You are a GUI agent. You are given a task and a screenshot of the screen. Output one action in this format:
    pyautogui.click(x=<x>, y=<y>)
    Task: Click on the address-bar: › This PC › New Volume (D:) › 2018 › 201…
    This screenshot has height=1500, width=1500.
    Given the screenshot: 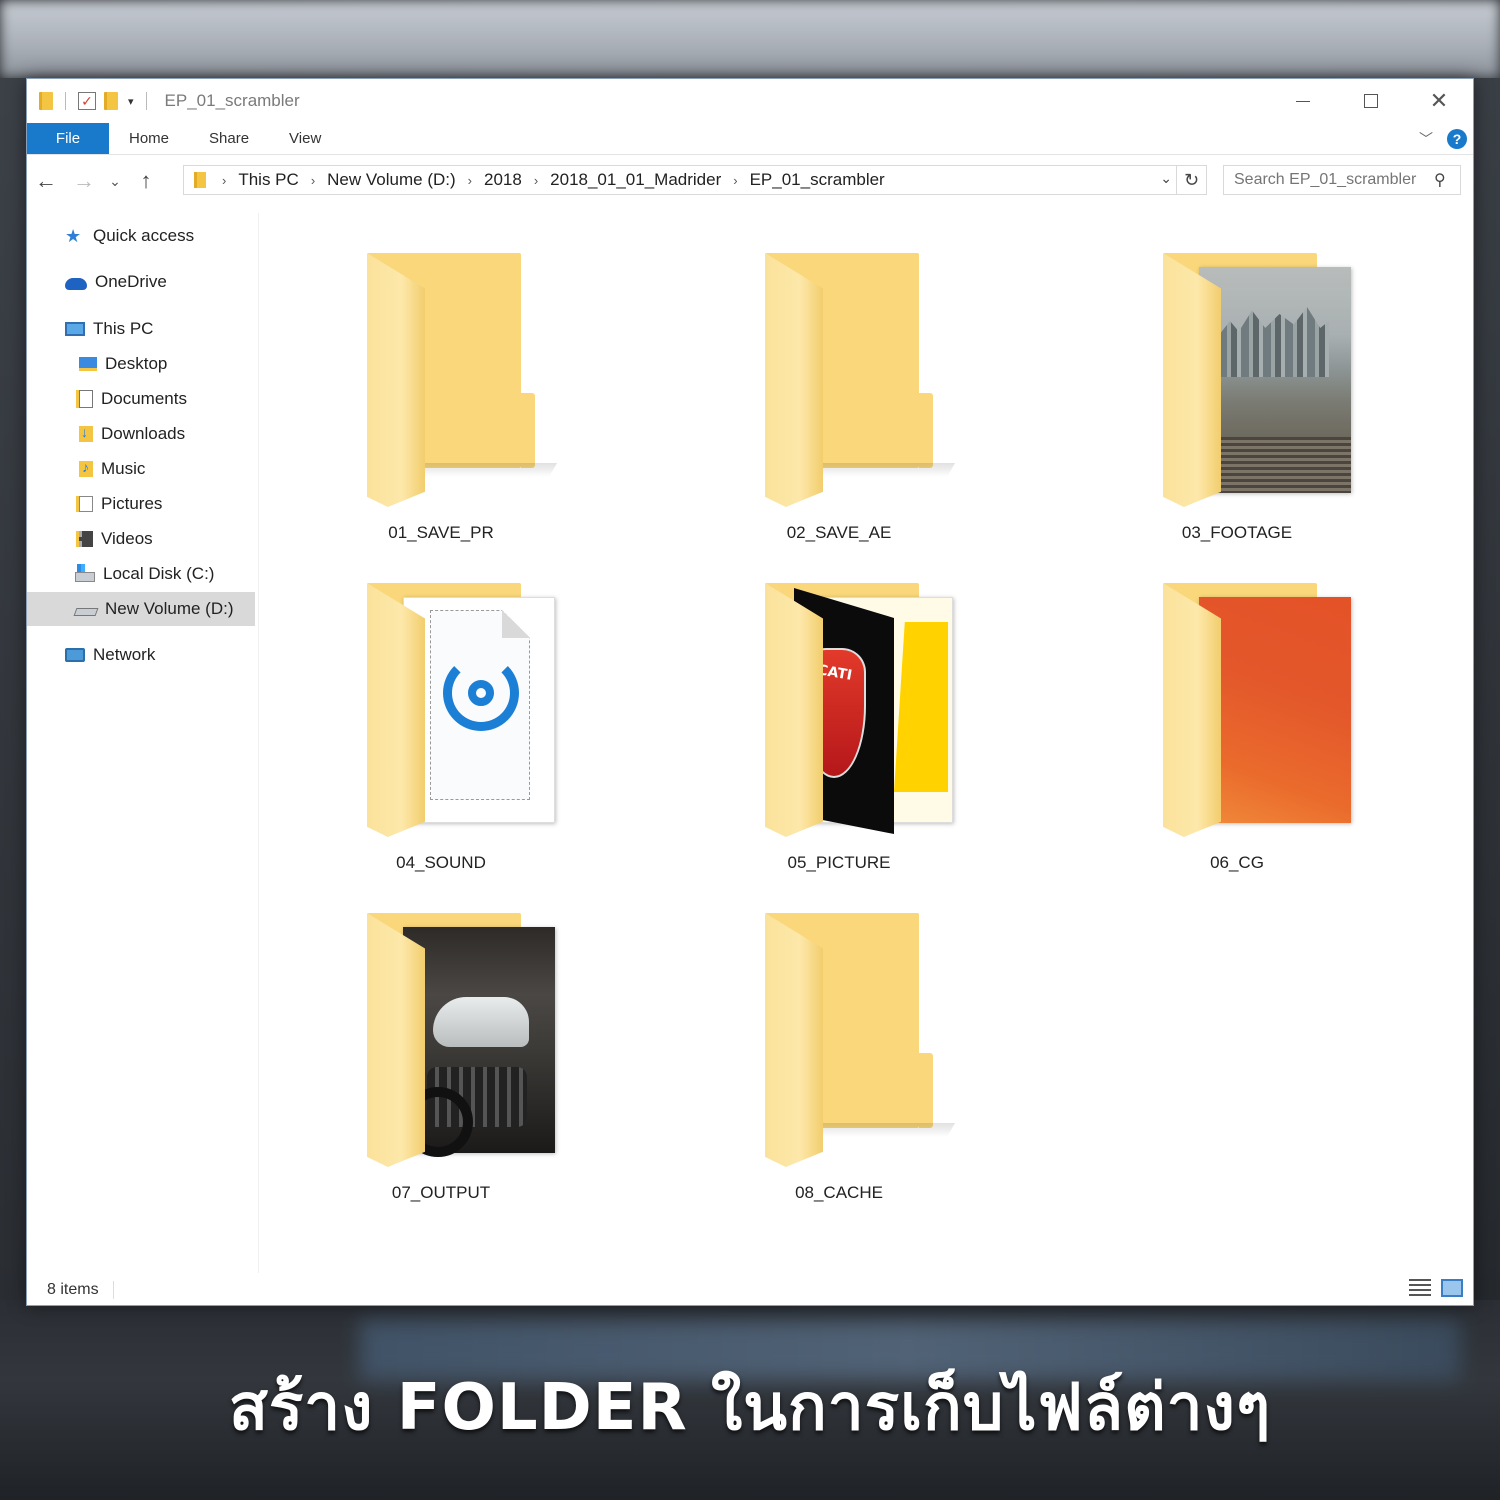 What is the action you would take?
    pyautogui.click(x=695, y=180)
    